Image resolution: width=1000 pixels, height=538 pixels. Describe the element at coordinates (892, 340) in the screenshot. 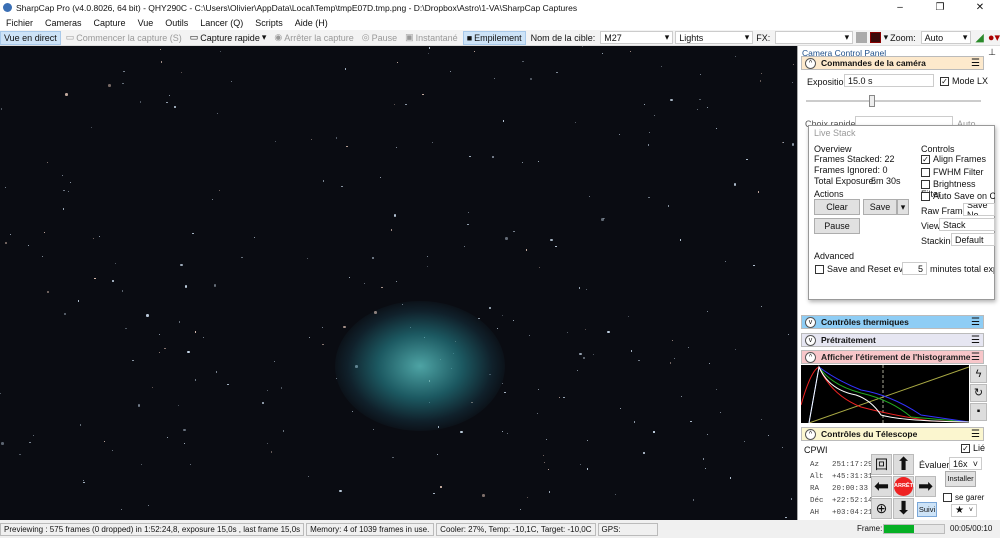

I see `section-preprocessing: v Prétraitement ☰` at that location.